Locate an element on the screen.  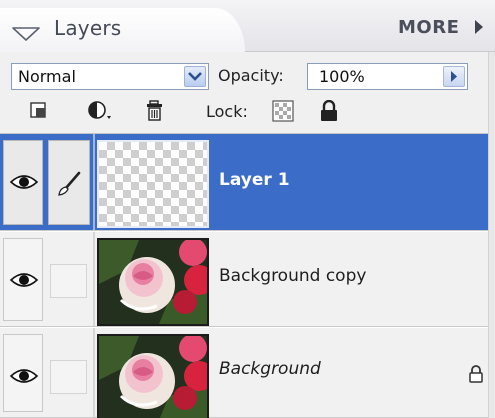
checker-icon is located at coordinates (283, 113).